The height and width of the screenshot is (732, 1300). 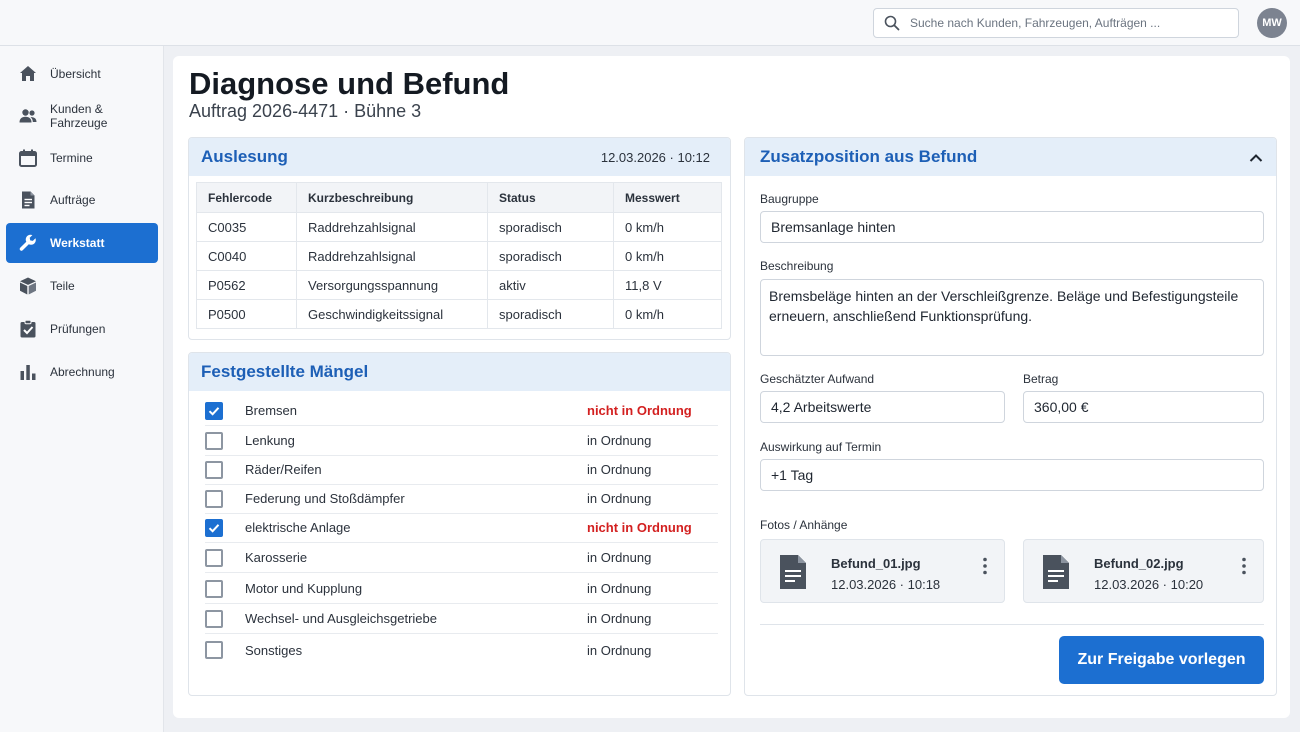 I want to click on defects-card-header: Festgestellte Mängel, so click(x=459, y=372).